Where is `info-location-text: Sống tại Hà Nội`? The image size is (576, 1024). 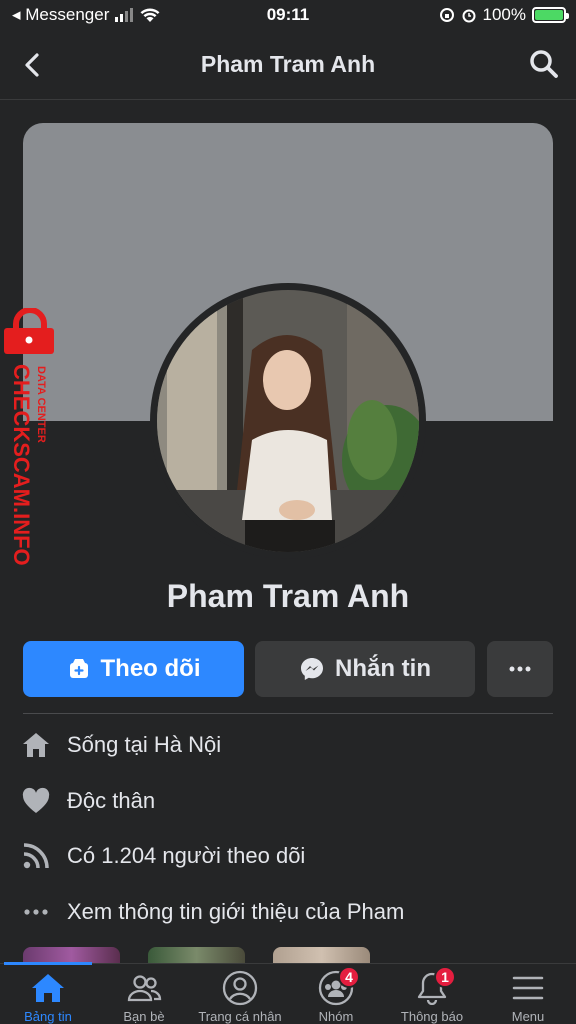 info-location-text: Sống tại Hà Nội is located at coordinates (144, 744).